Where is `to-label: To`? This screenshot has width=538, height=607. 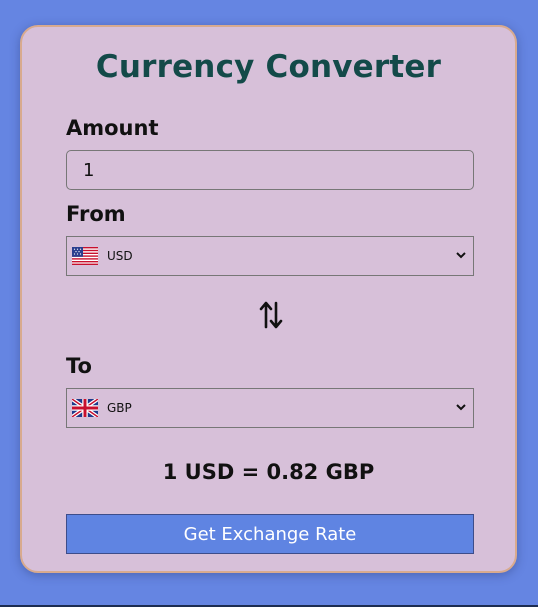 to-label: To is located at coordinates (79, 366).